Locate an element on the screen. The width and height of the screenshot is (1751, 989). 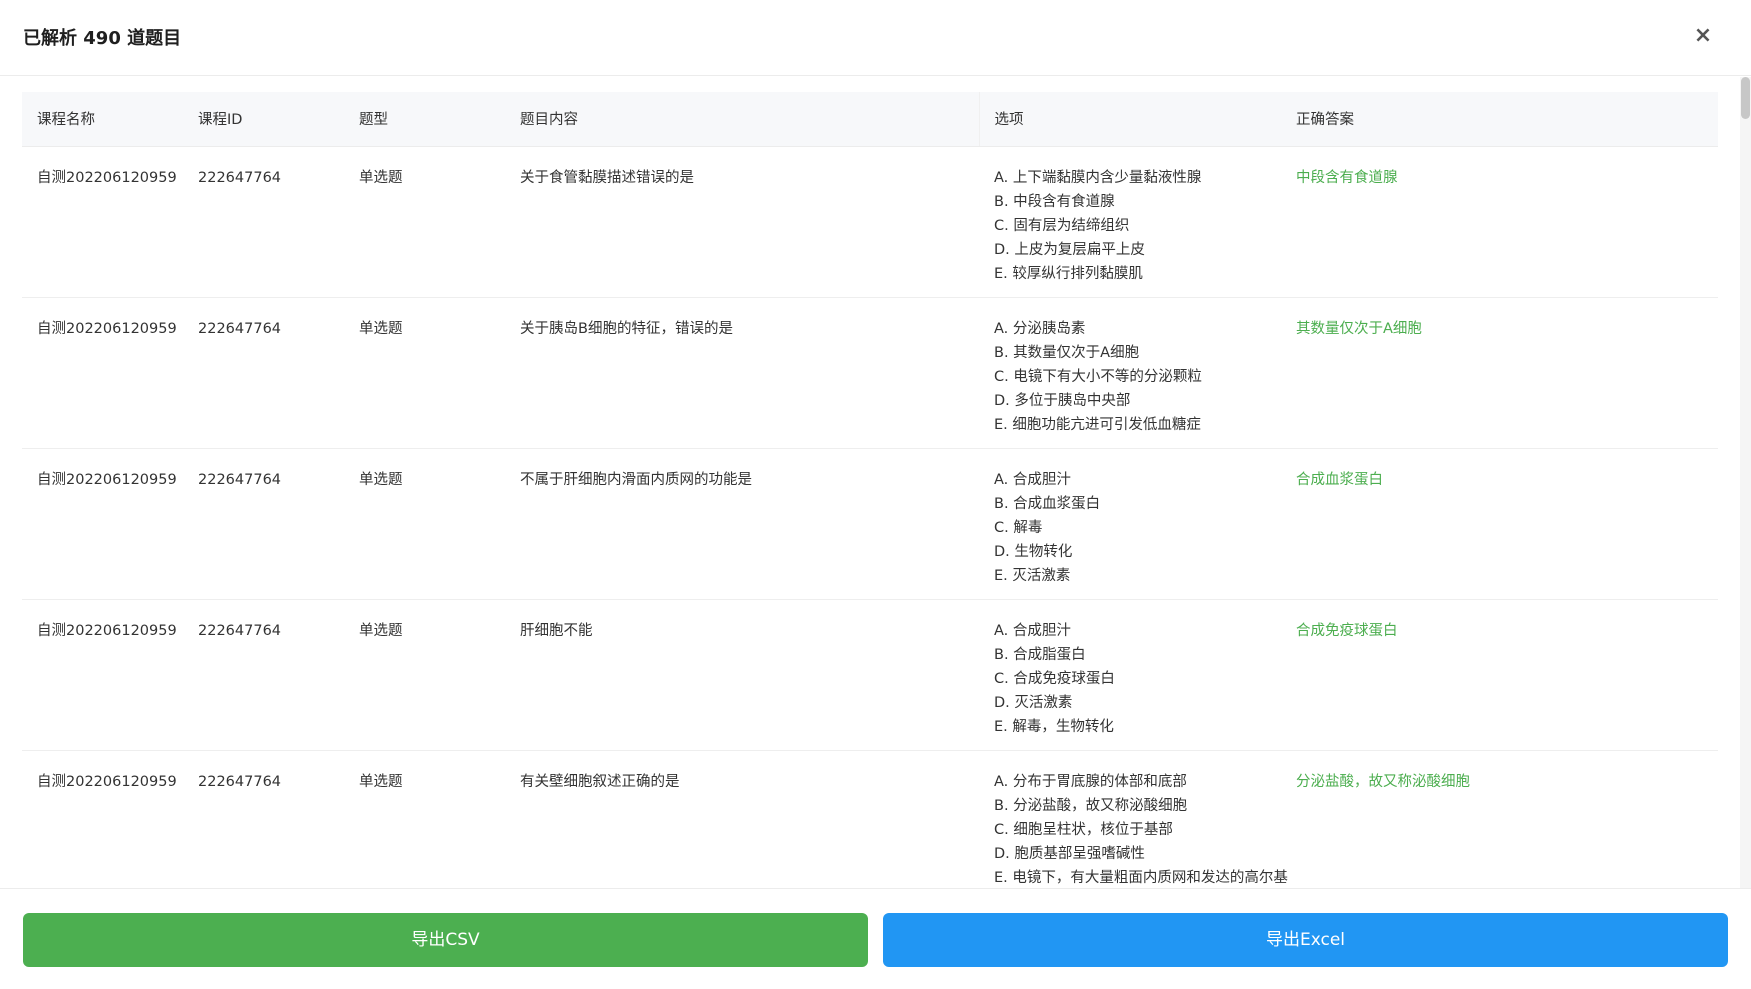
option-item: D. 上皮为复层扁平上皮 is located at coordinates (1069, 249).